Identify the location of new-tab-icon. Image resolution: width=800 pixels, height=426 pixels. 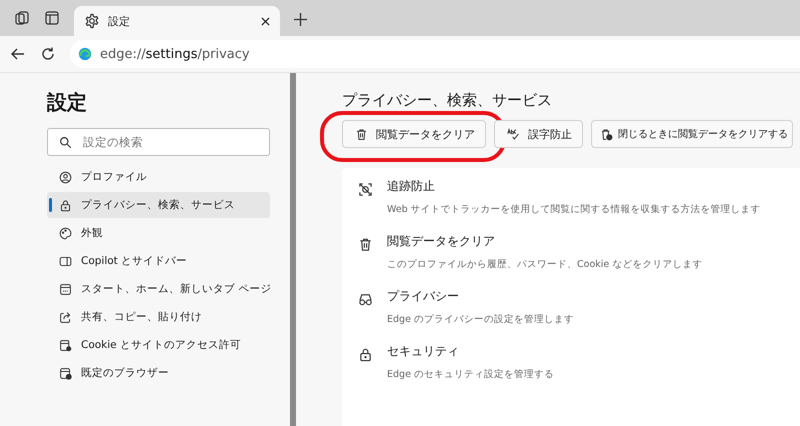
(300, 19).